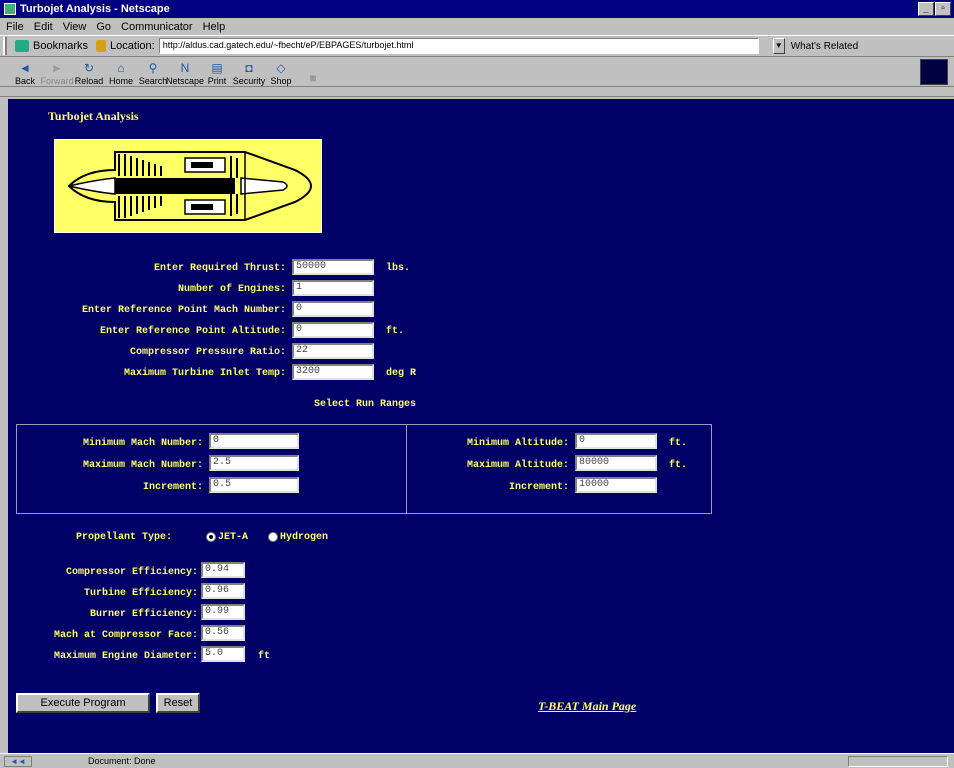 This screenshot has width=954, height=768. What do you see at coordinates (103, 27) in the screenshot?
I see `menu-go: Go` at bounding box center [103, 27].